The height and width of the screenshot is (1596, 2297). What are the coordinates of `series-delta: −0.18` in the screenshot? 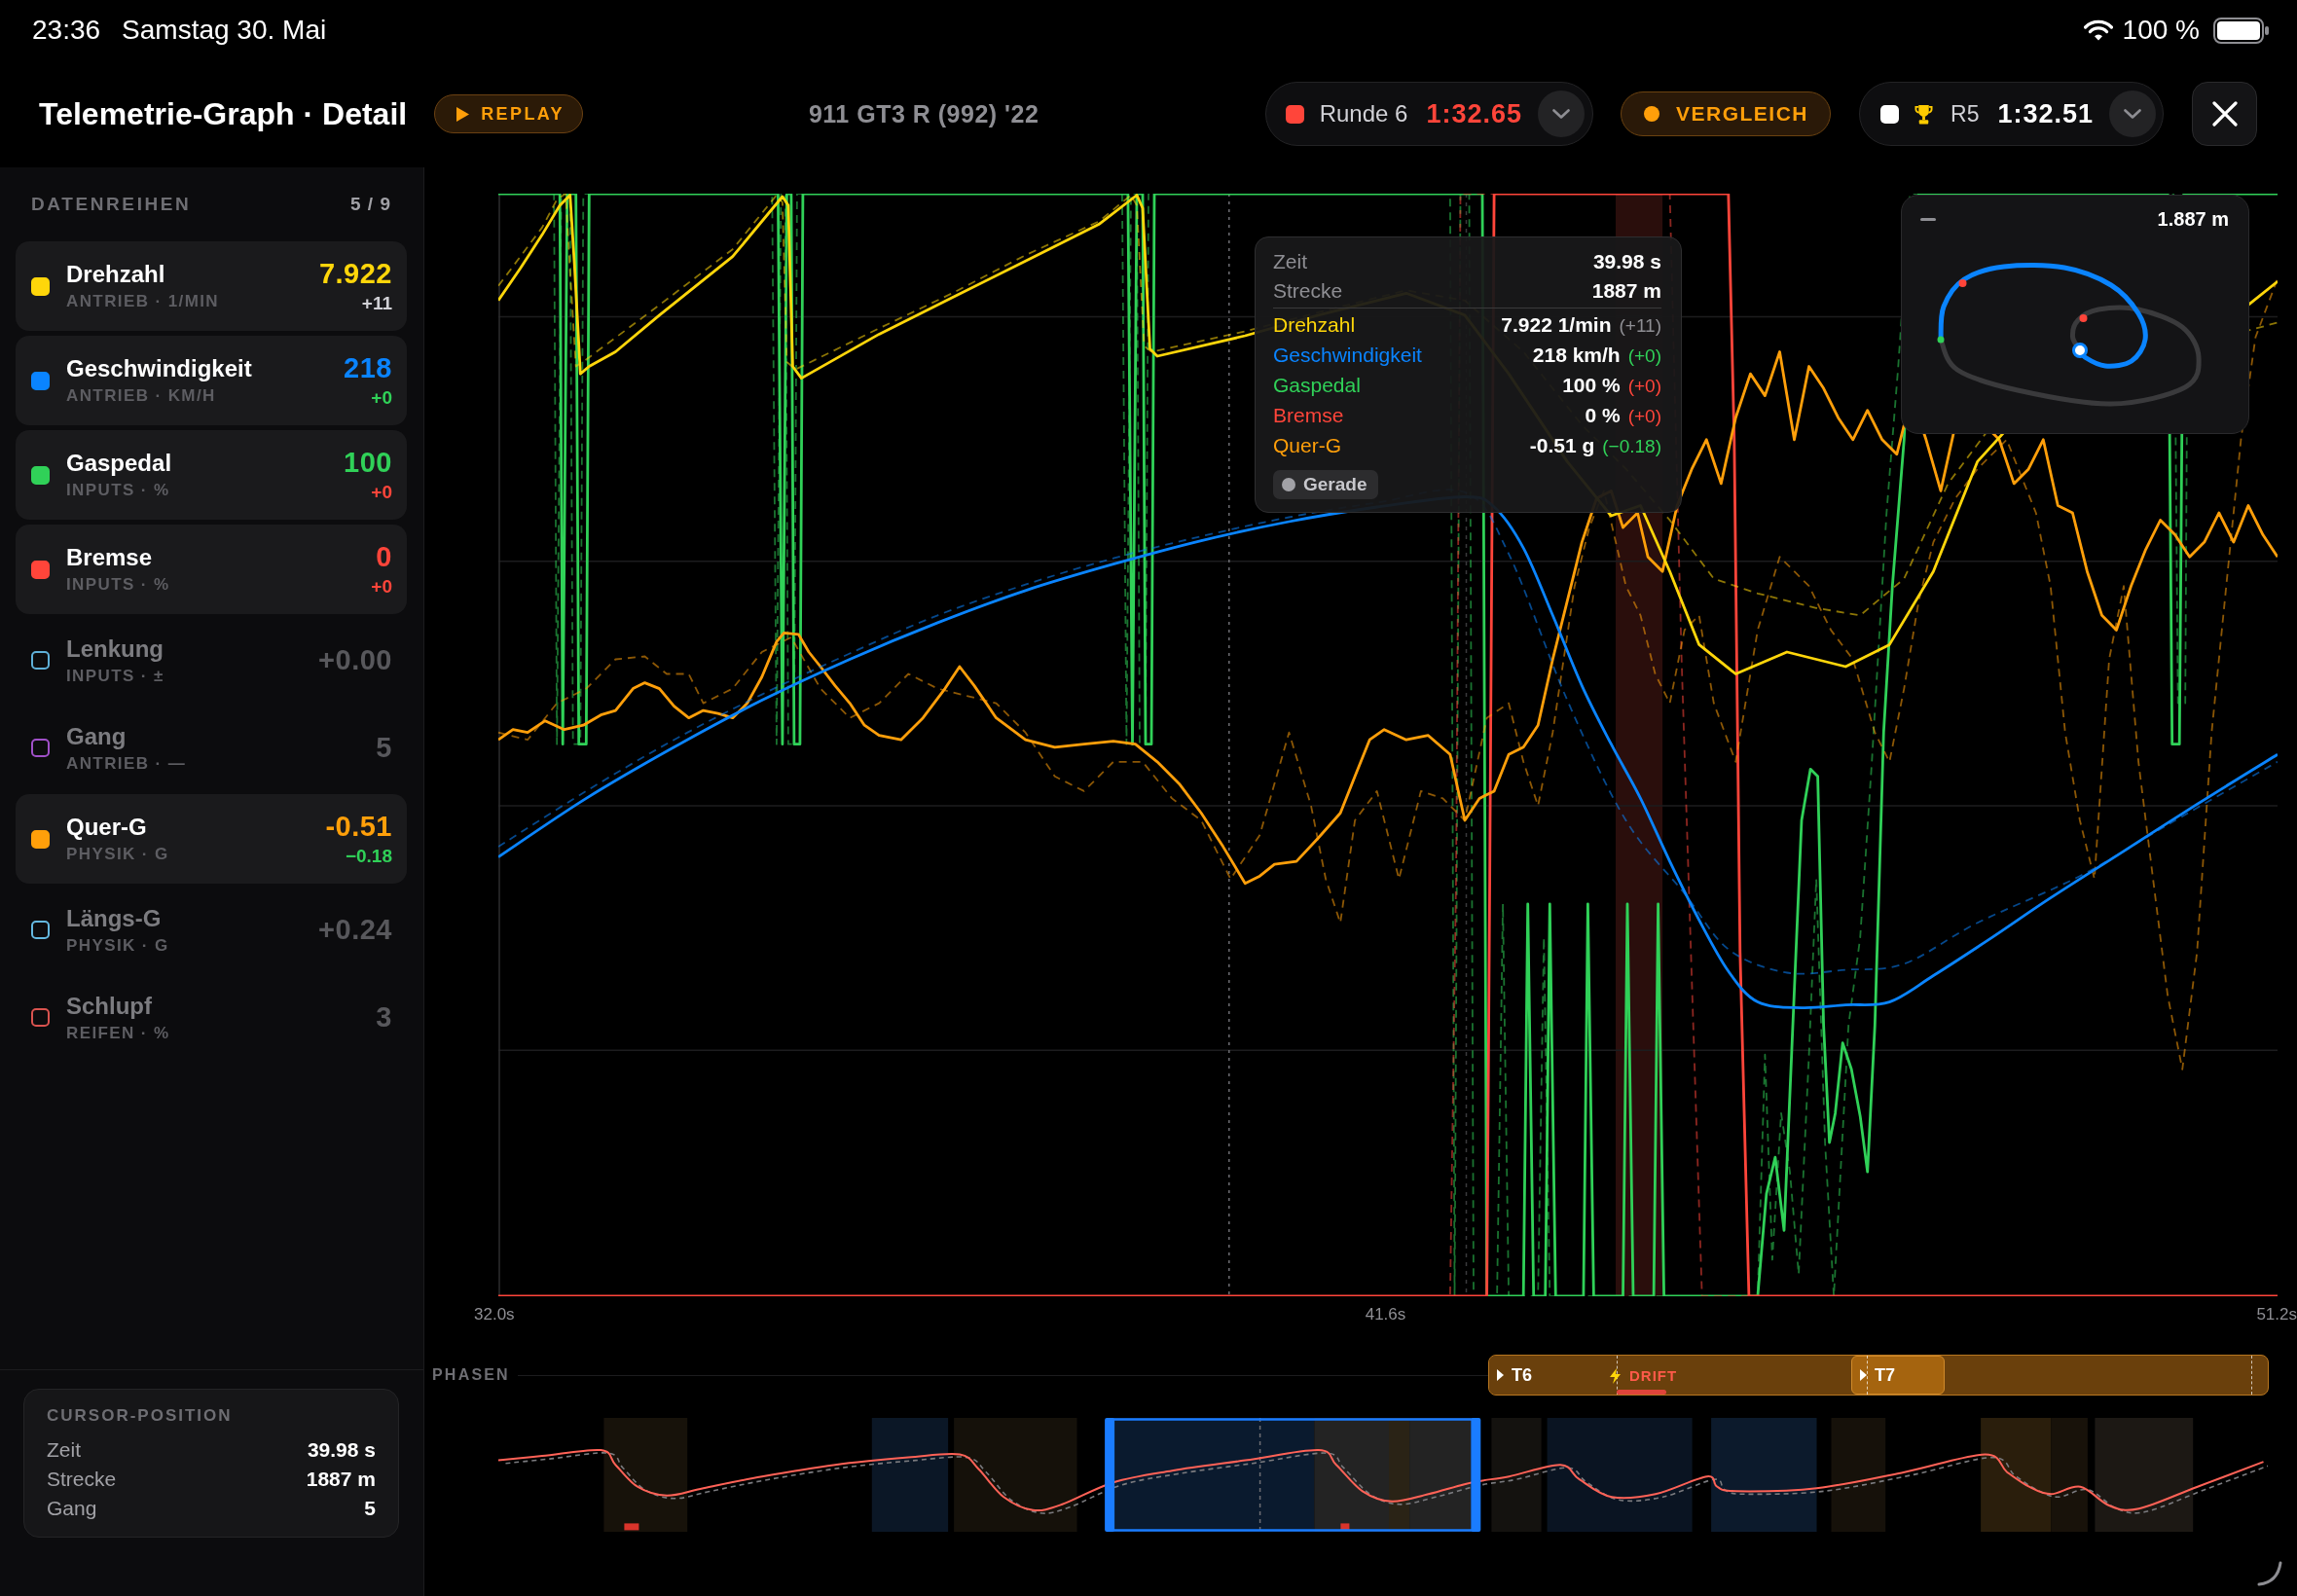 It's located at (368, 856).